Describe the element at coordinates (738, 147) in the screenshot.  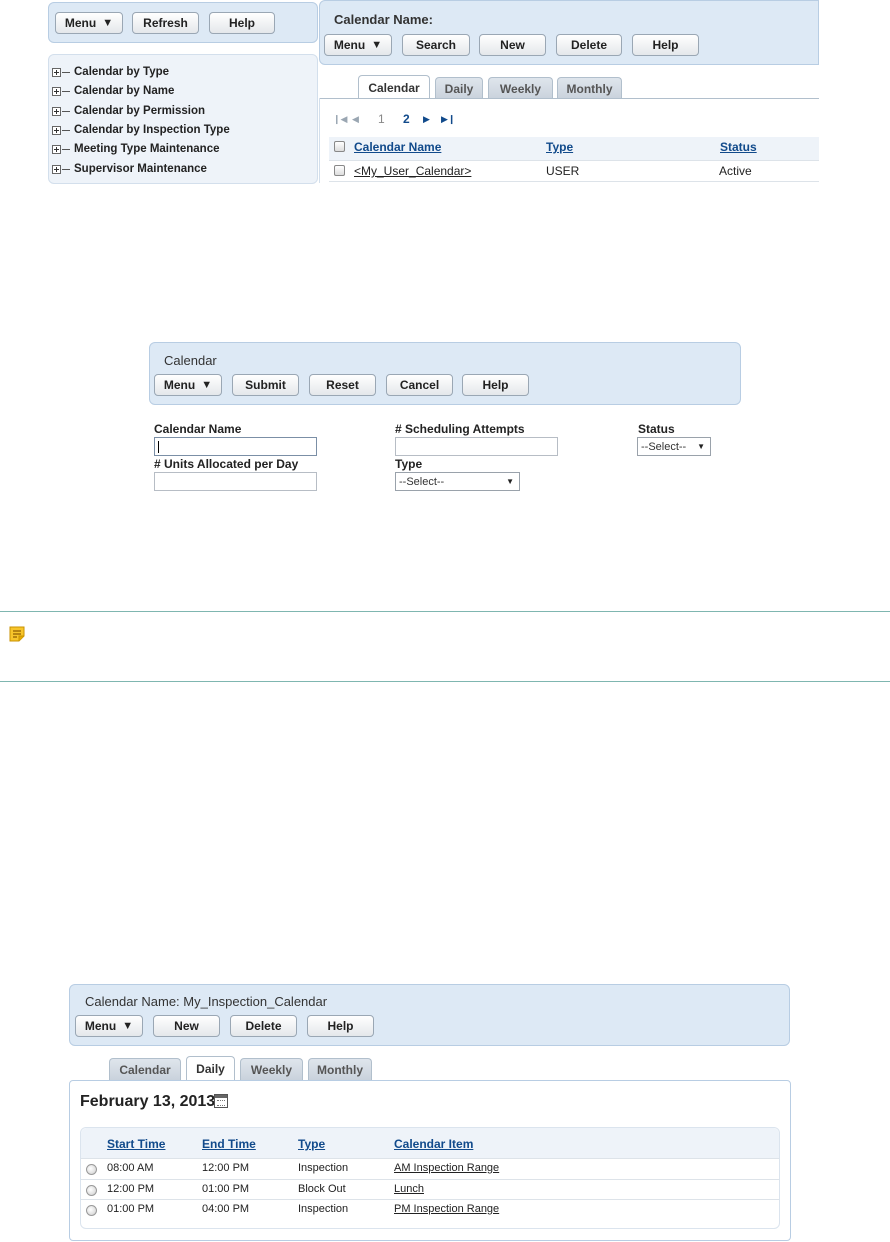
I see `column-status: Status` at that location.